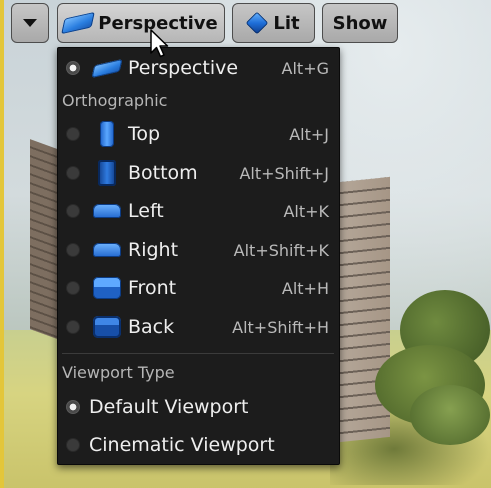 This screenshot has height=488, width=491. Describe the element at coordinates (2, 244) in the screenshot. I see `viewport-left-border` at that location.